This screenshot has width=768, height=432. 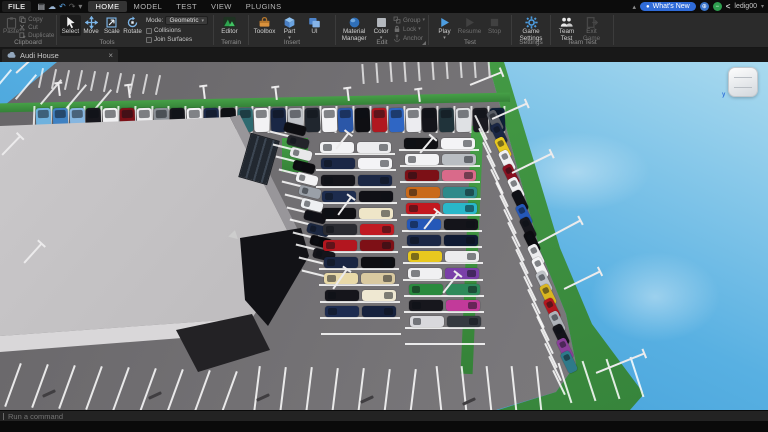 I want to click on whats-new-button: ● What's New, so click(x=667, y=6).